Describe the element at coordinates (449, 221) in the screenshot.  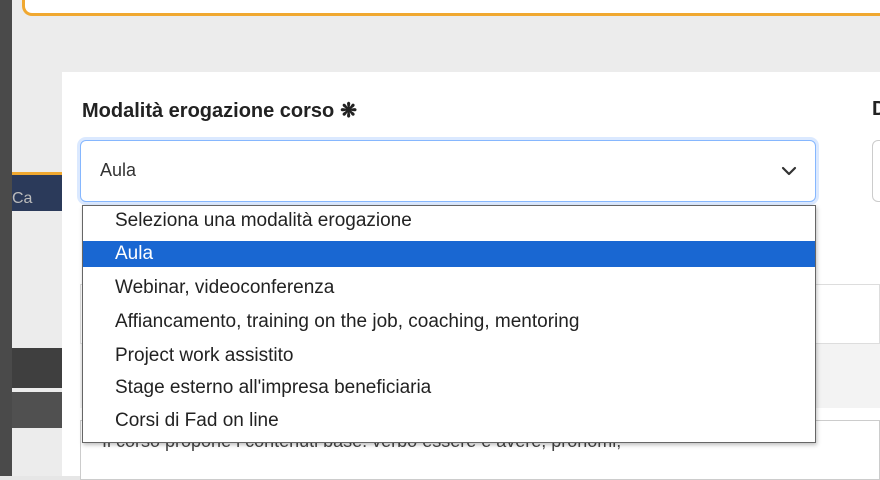
I see `select-option: Seleziona una modalità erogazione` at that location.